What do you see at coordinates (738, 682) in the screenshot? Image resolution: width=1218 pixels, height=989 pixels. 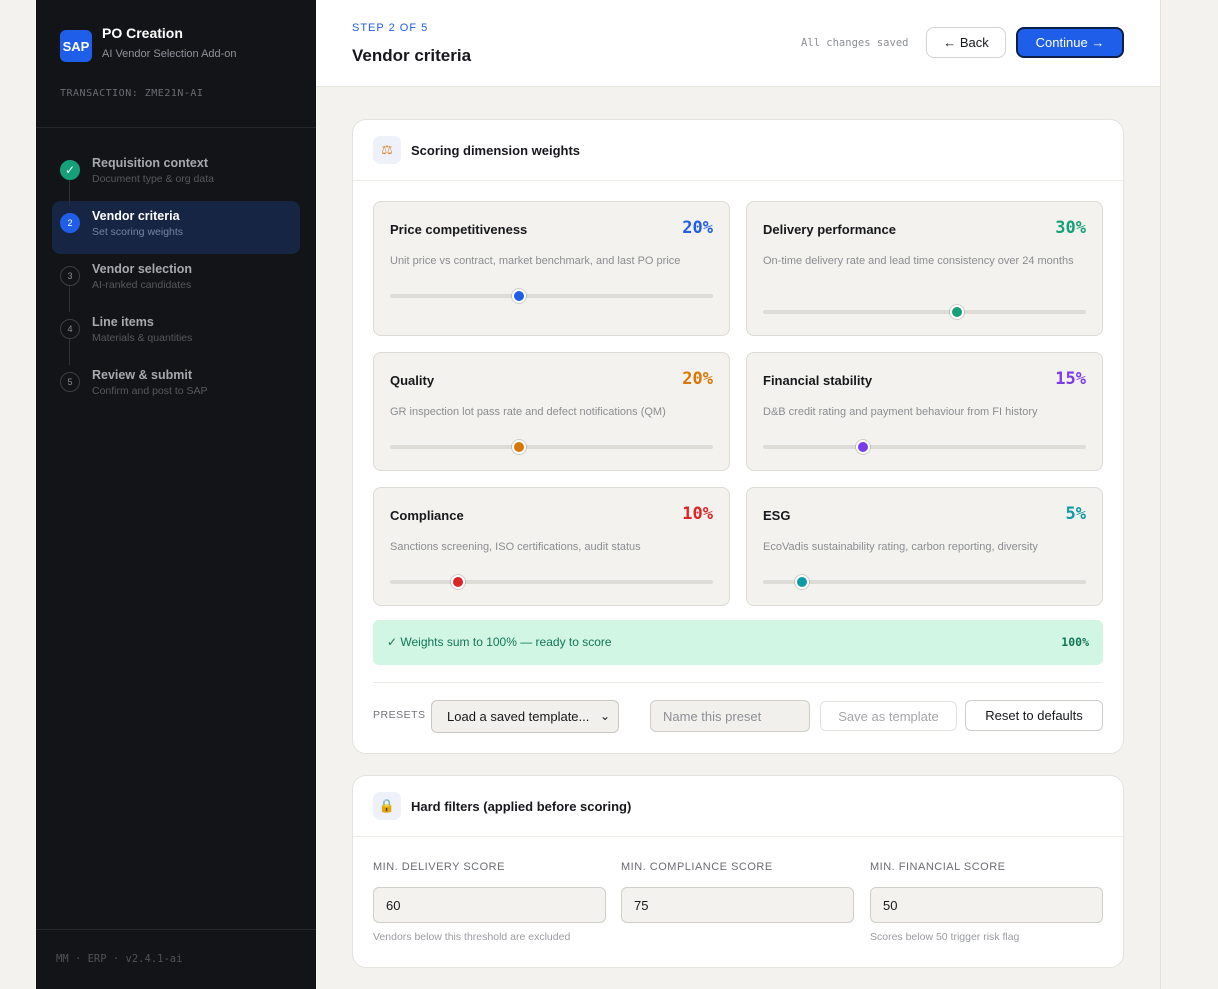 I see `presets-divider` at bounding box center [738, 682].